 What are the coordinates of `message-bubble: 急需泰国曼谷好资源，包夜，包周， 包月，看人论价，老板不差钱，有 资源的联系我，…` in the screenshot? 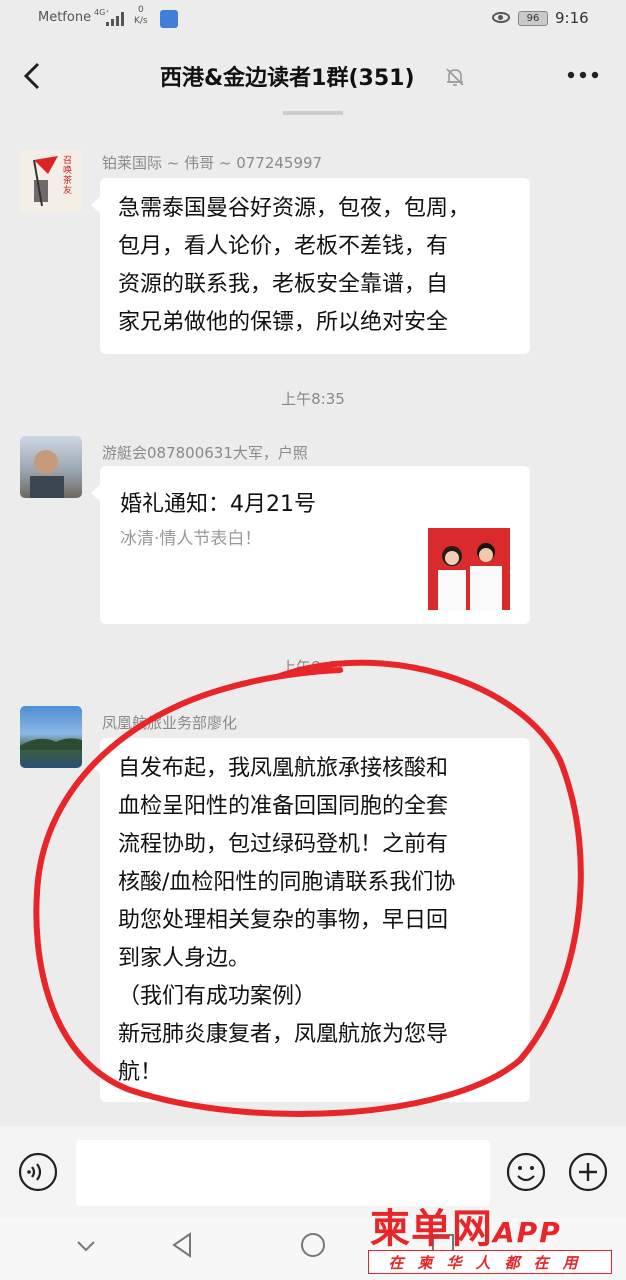 It's located at (310, 266).